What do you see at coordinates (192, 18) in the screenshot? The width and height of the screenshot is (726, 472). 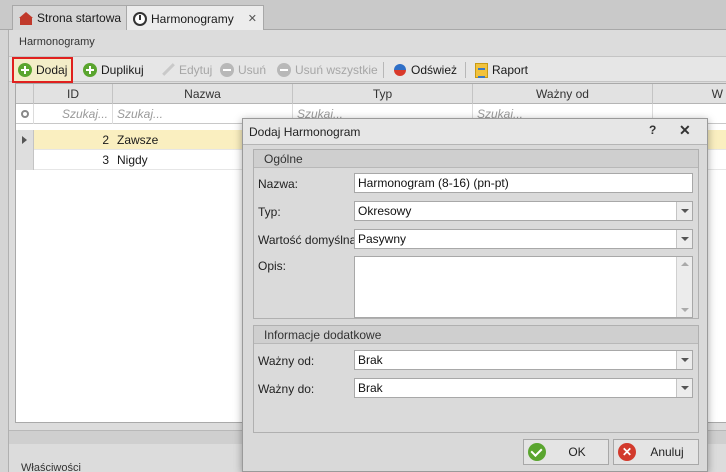 I see `tab-schedules-label: Harmonogramy` at bounding box center [192, 18].